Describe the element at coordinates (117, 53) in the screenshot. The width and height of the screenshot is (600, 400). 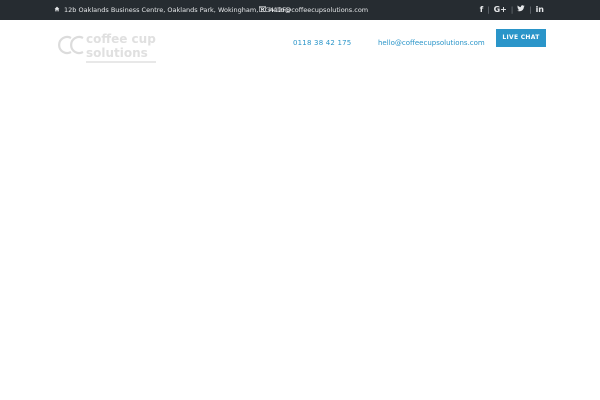
I see `svg-text: solutions` at that location.